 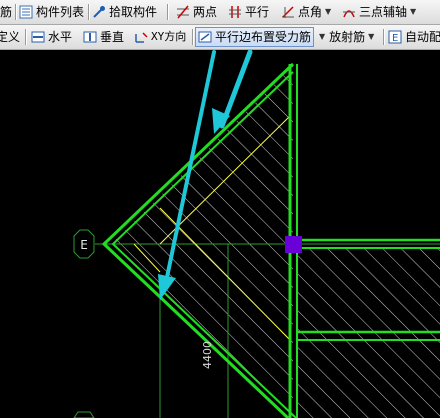 I want to click on auto-config-icon: E, so click(x=395, y=37).